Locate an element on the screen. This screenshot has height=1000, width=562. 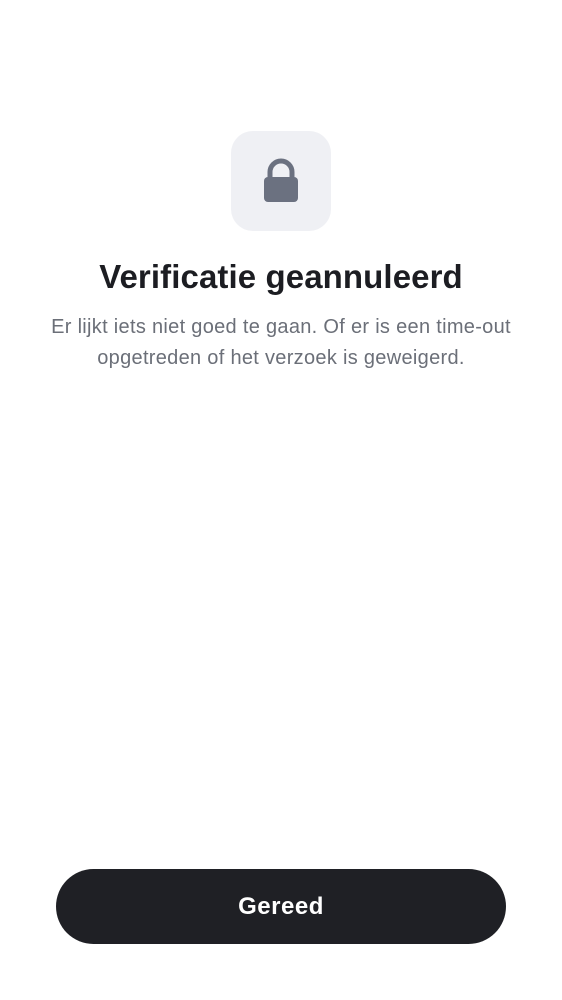
done-button: Gereed is located at coordinates (281, 906).